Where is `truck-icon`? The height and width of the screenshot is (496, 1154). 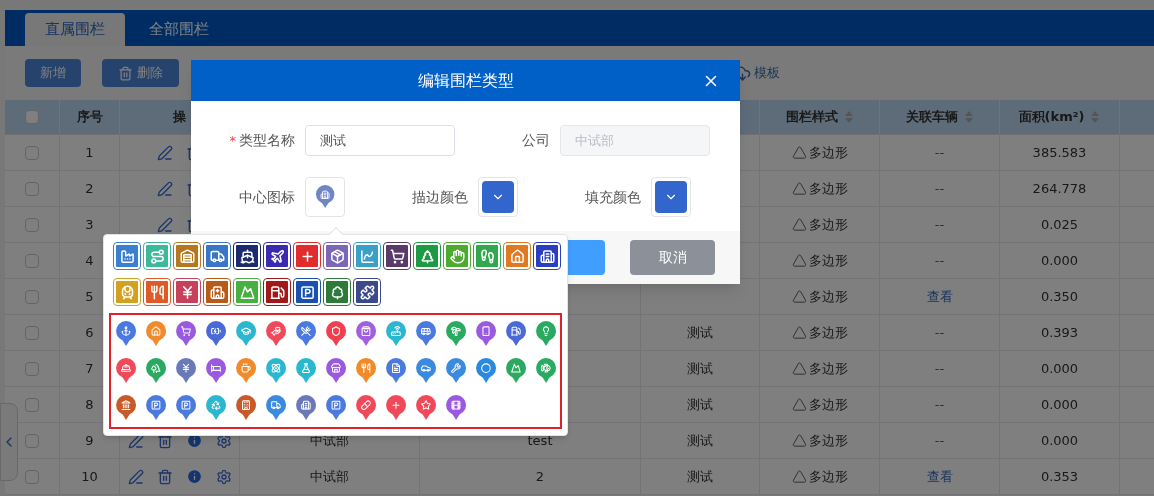
truck-icon is located at coordinates (217, 256).